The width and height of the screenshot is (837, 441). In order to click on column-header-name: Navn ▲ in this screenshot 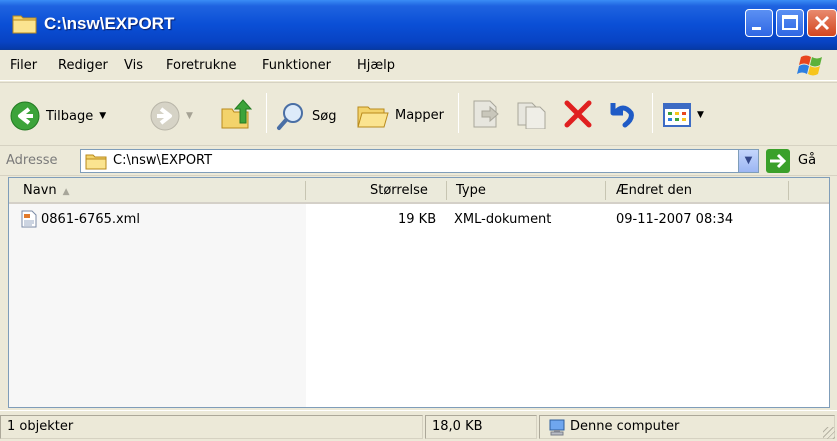, I will do `click(46, 190)`.